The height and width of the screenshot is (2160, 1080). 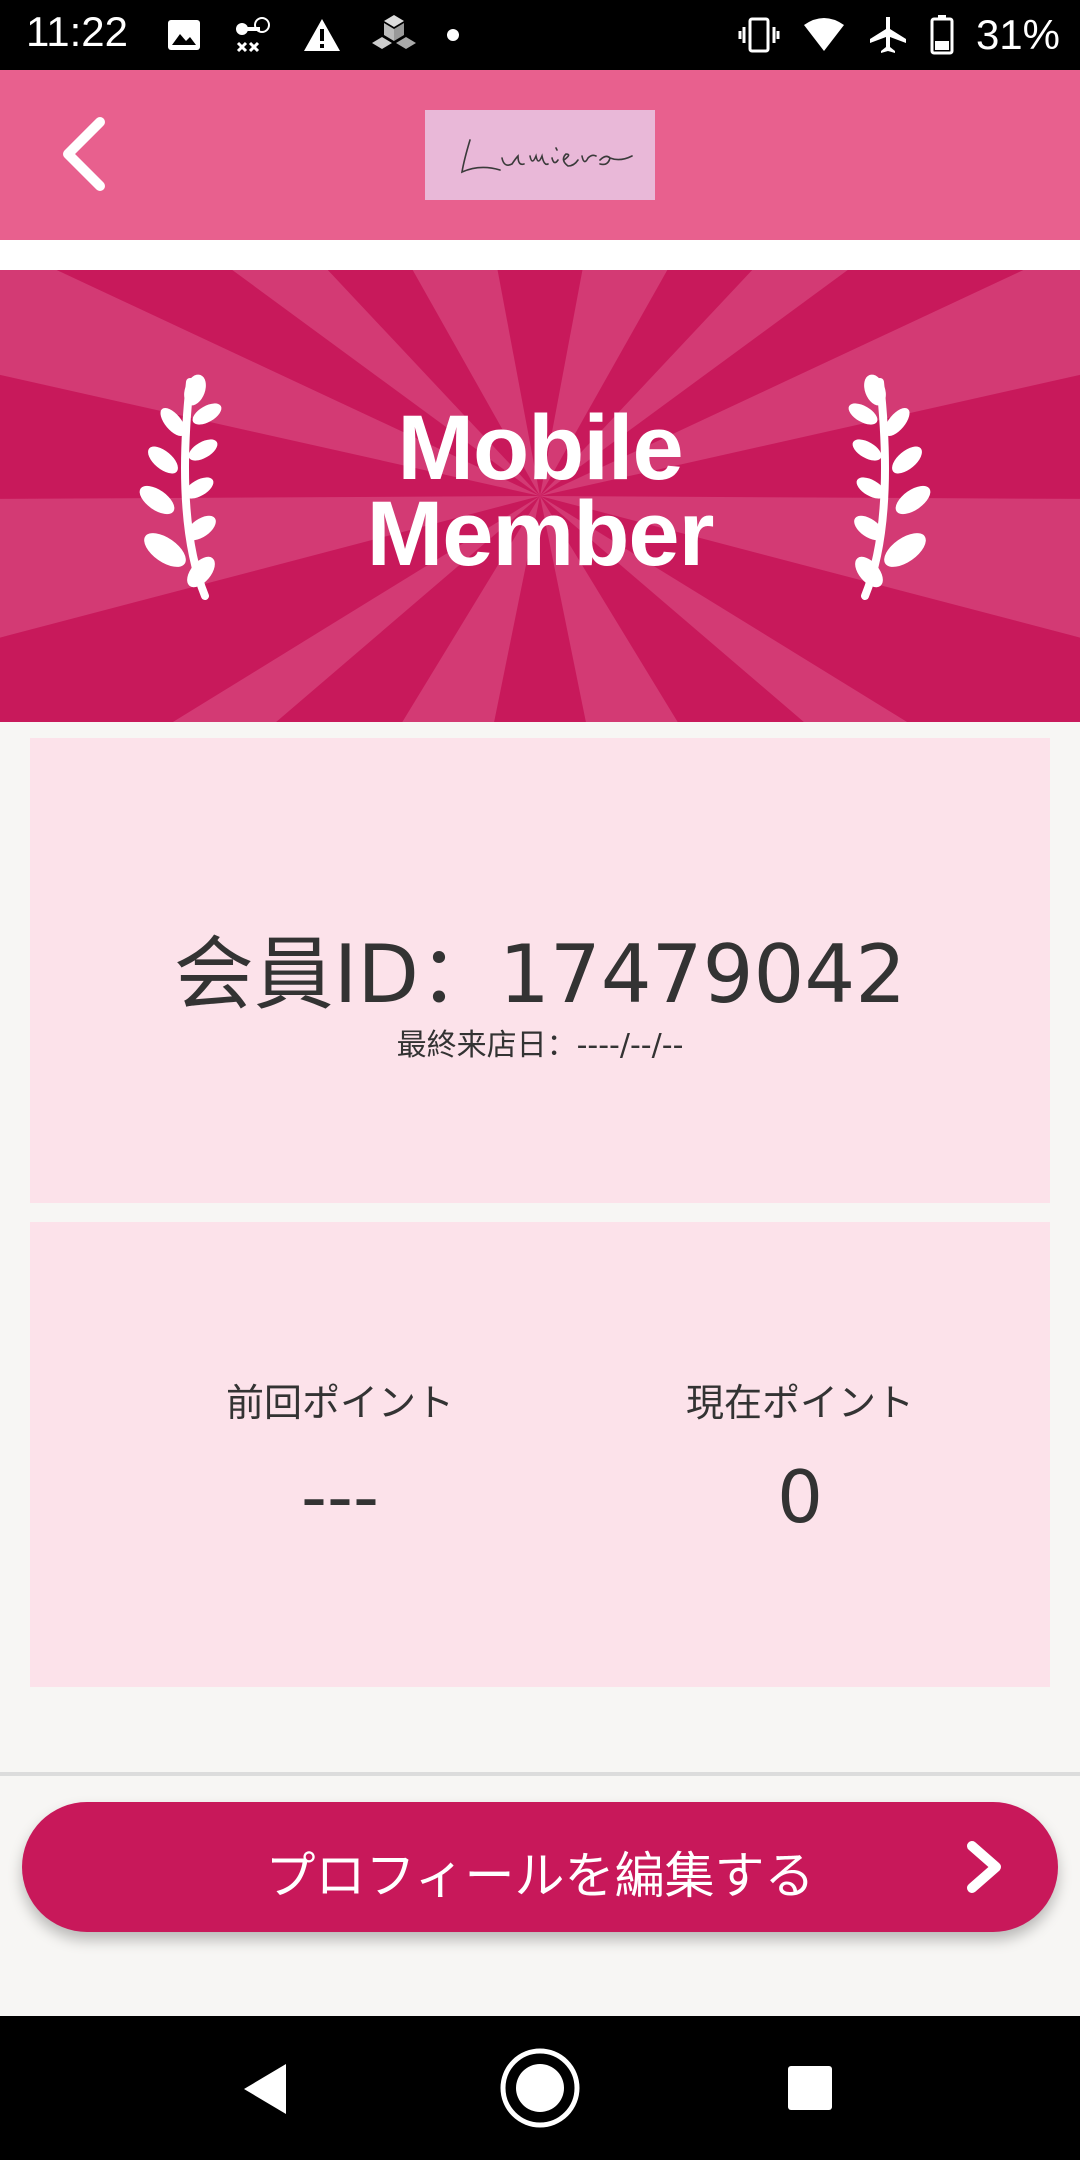 I want to click on vibrate-icon, so click(x=759, y=35).